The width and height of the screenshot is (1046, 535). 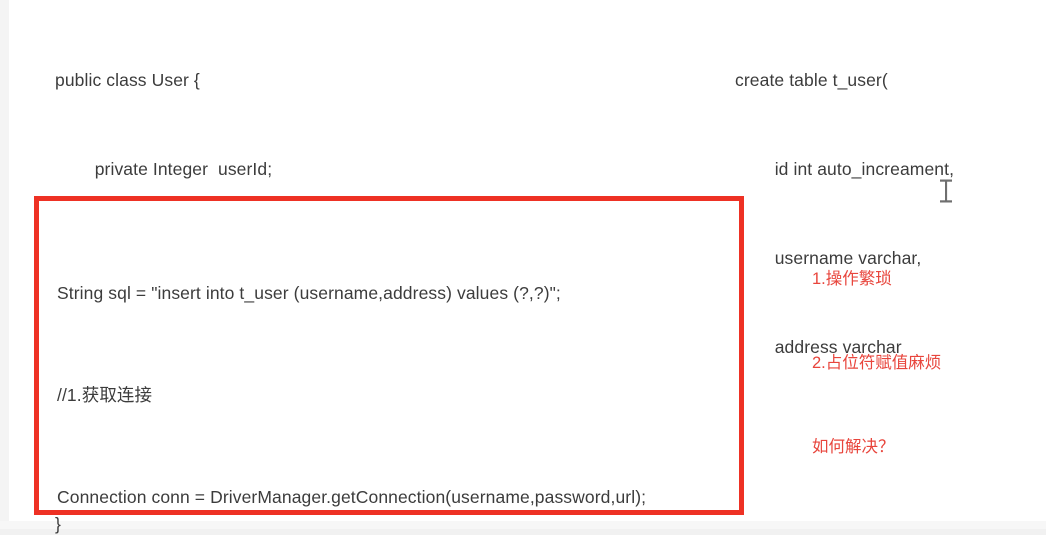 What do you see at coordinates (127, 80) in the screenshot?
I see `java-class-line: public class User {` at bounding box center [127, 80].